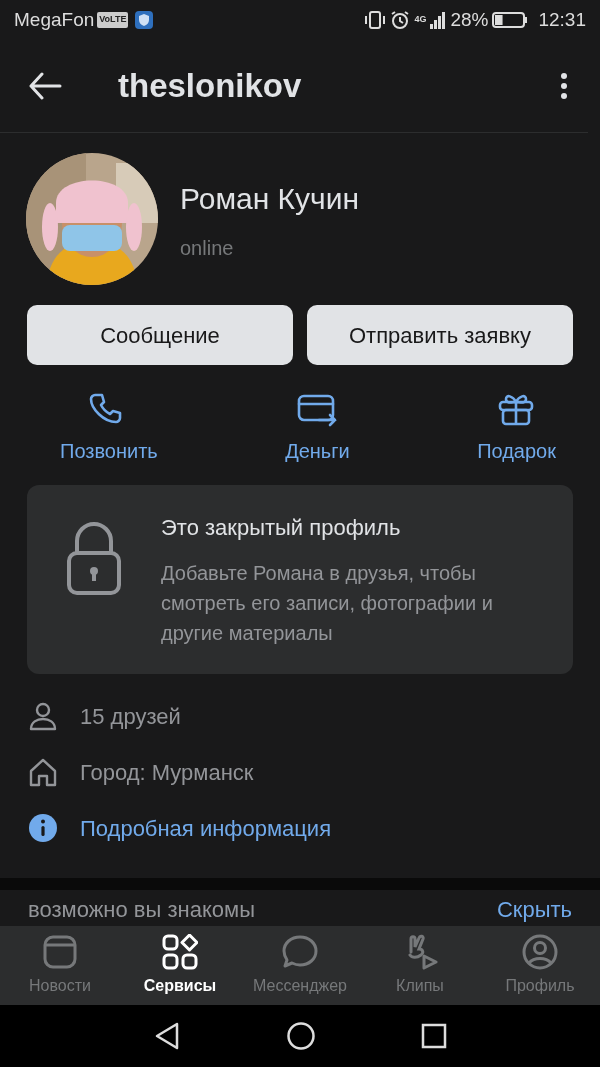 Image resolution: width=600 pixels, height=1067 pixels. I want to click on home-nav-icon, so click(301, 1036).